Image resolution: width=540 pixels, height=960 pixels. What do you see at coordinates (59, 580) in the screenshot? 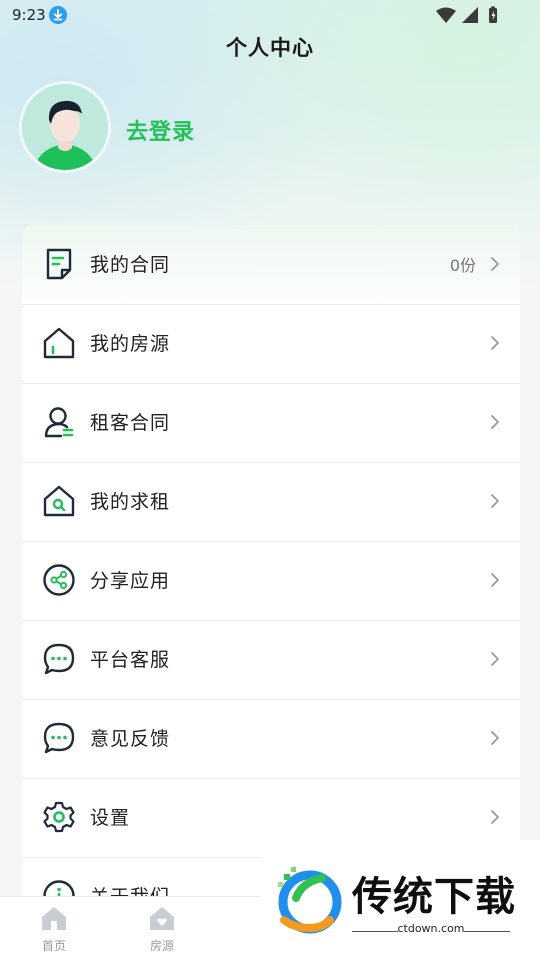
I see `share-icon` at bounding box center [59, 580].